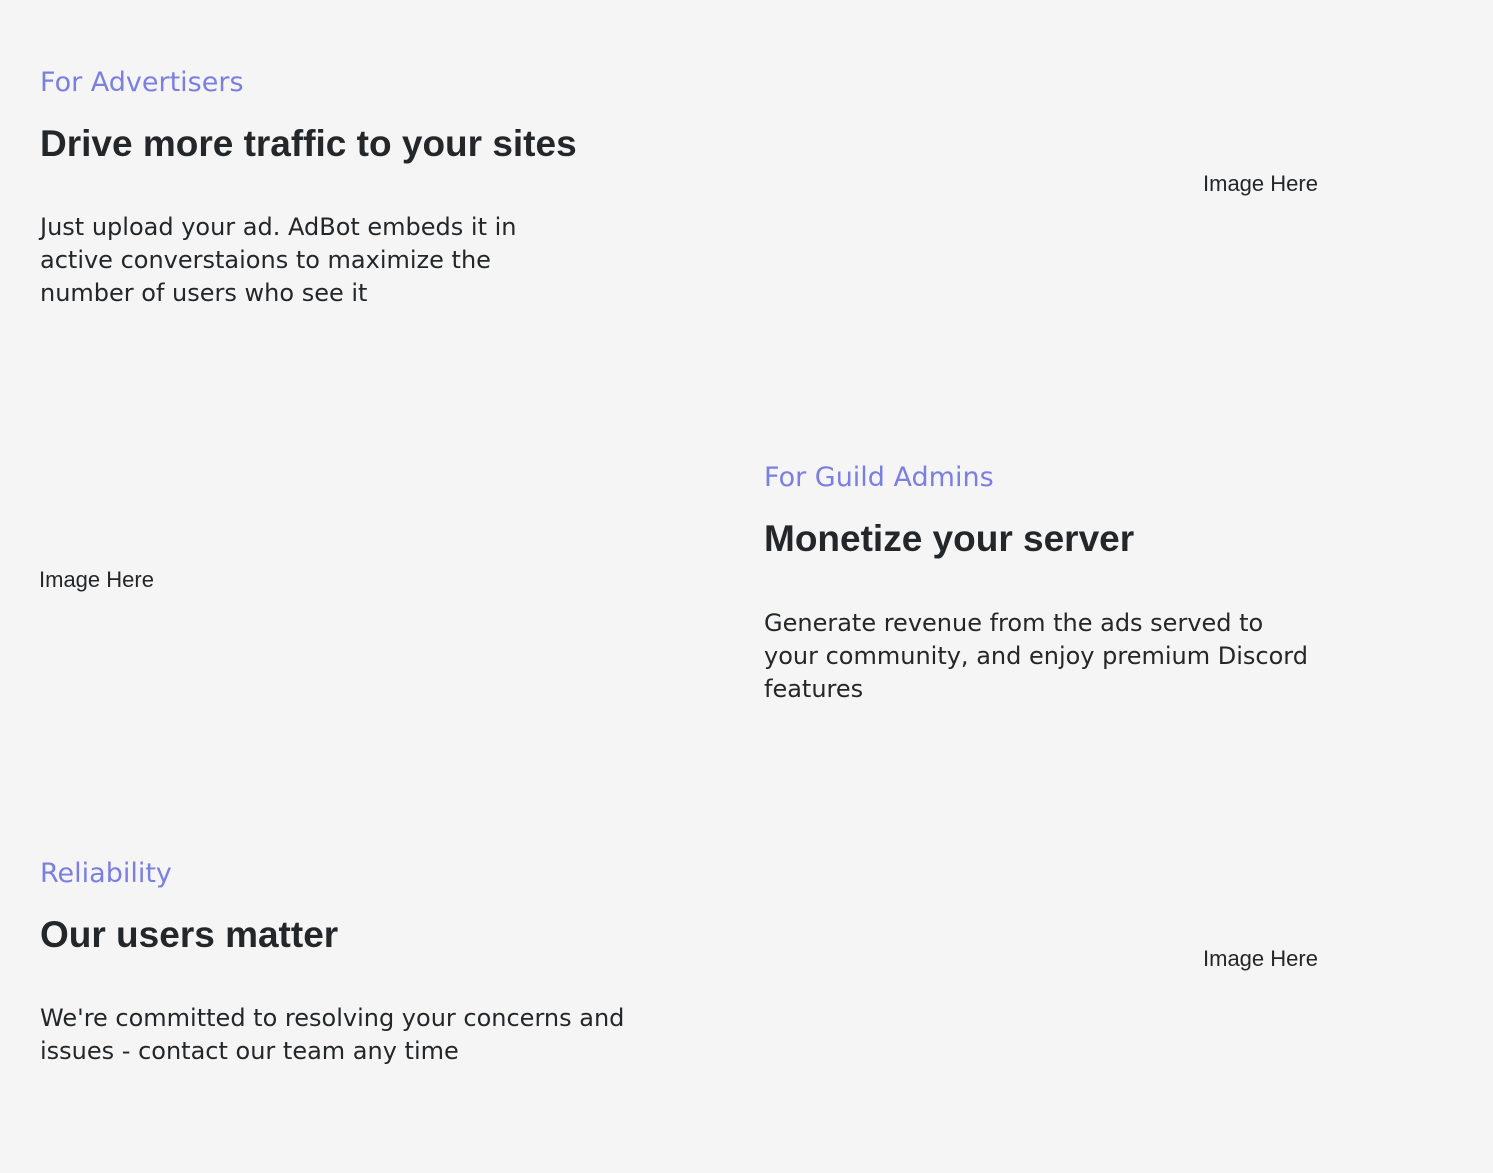 This screenshot has width=1493, height=1173. Describe the element at coordinates (1260, 183) in the screenshot. I see `image-placeholder-advertisers: Image Here` at that location.